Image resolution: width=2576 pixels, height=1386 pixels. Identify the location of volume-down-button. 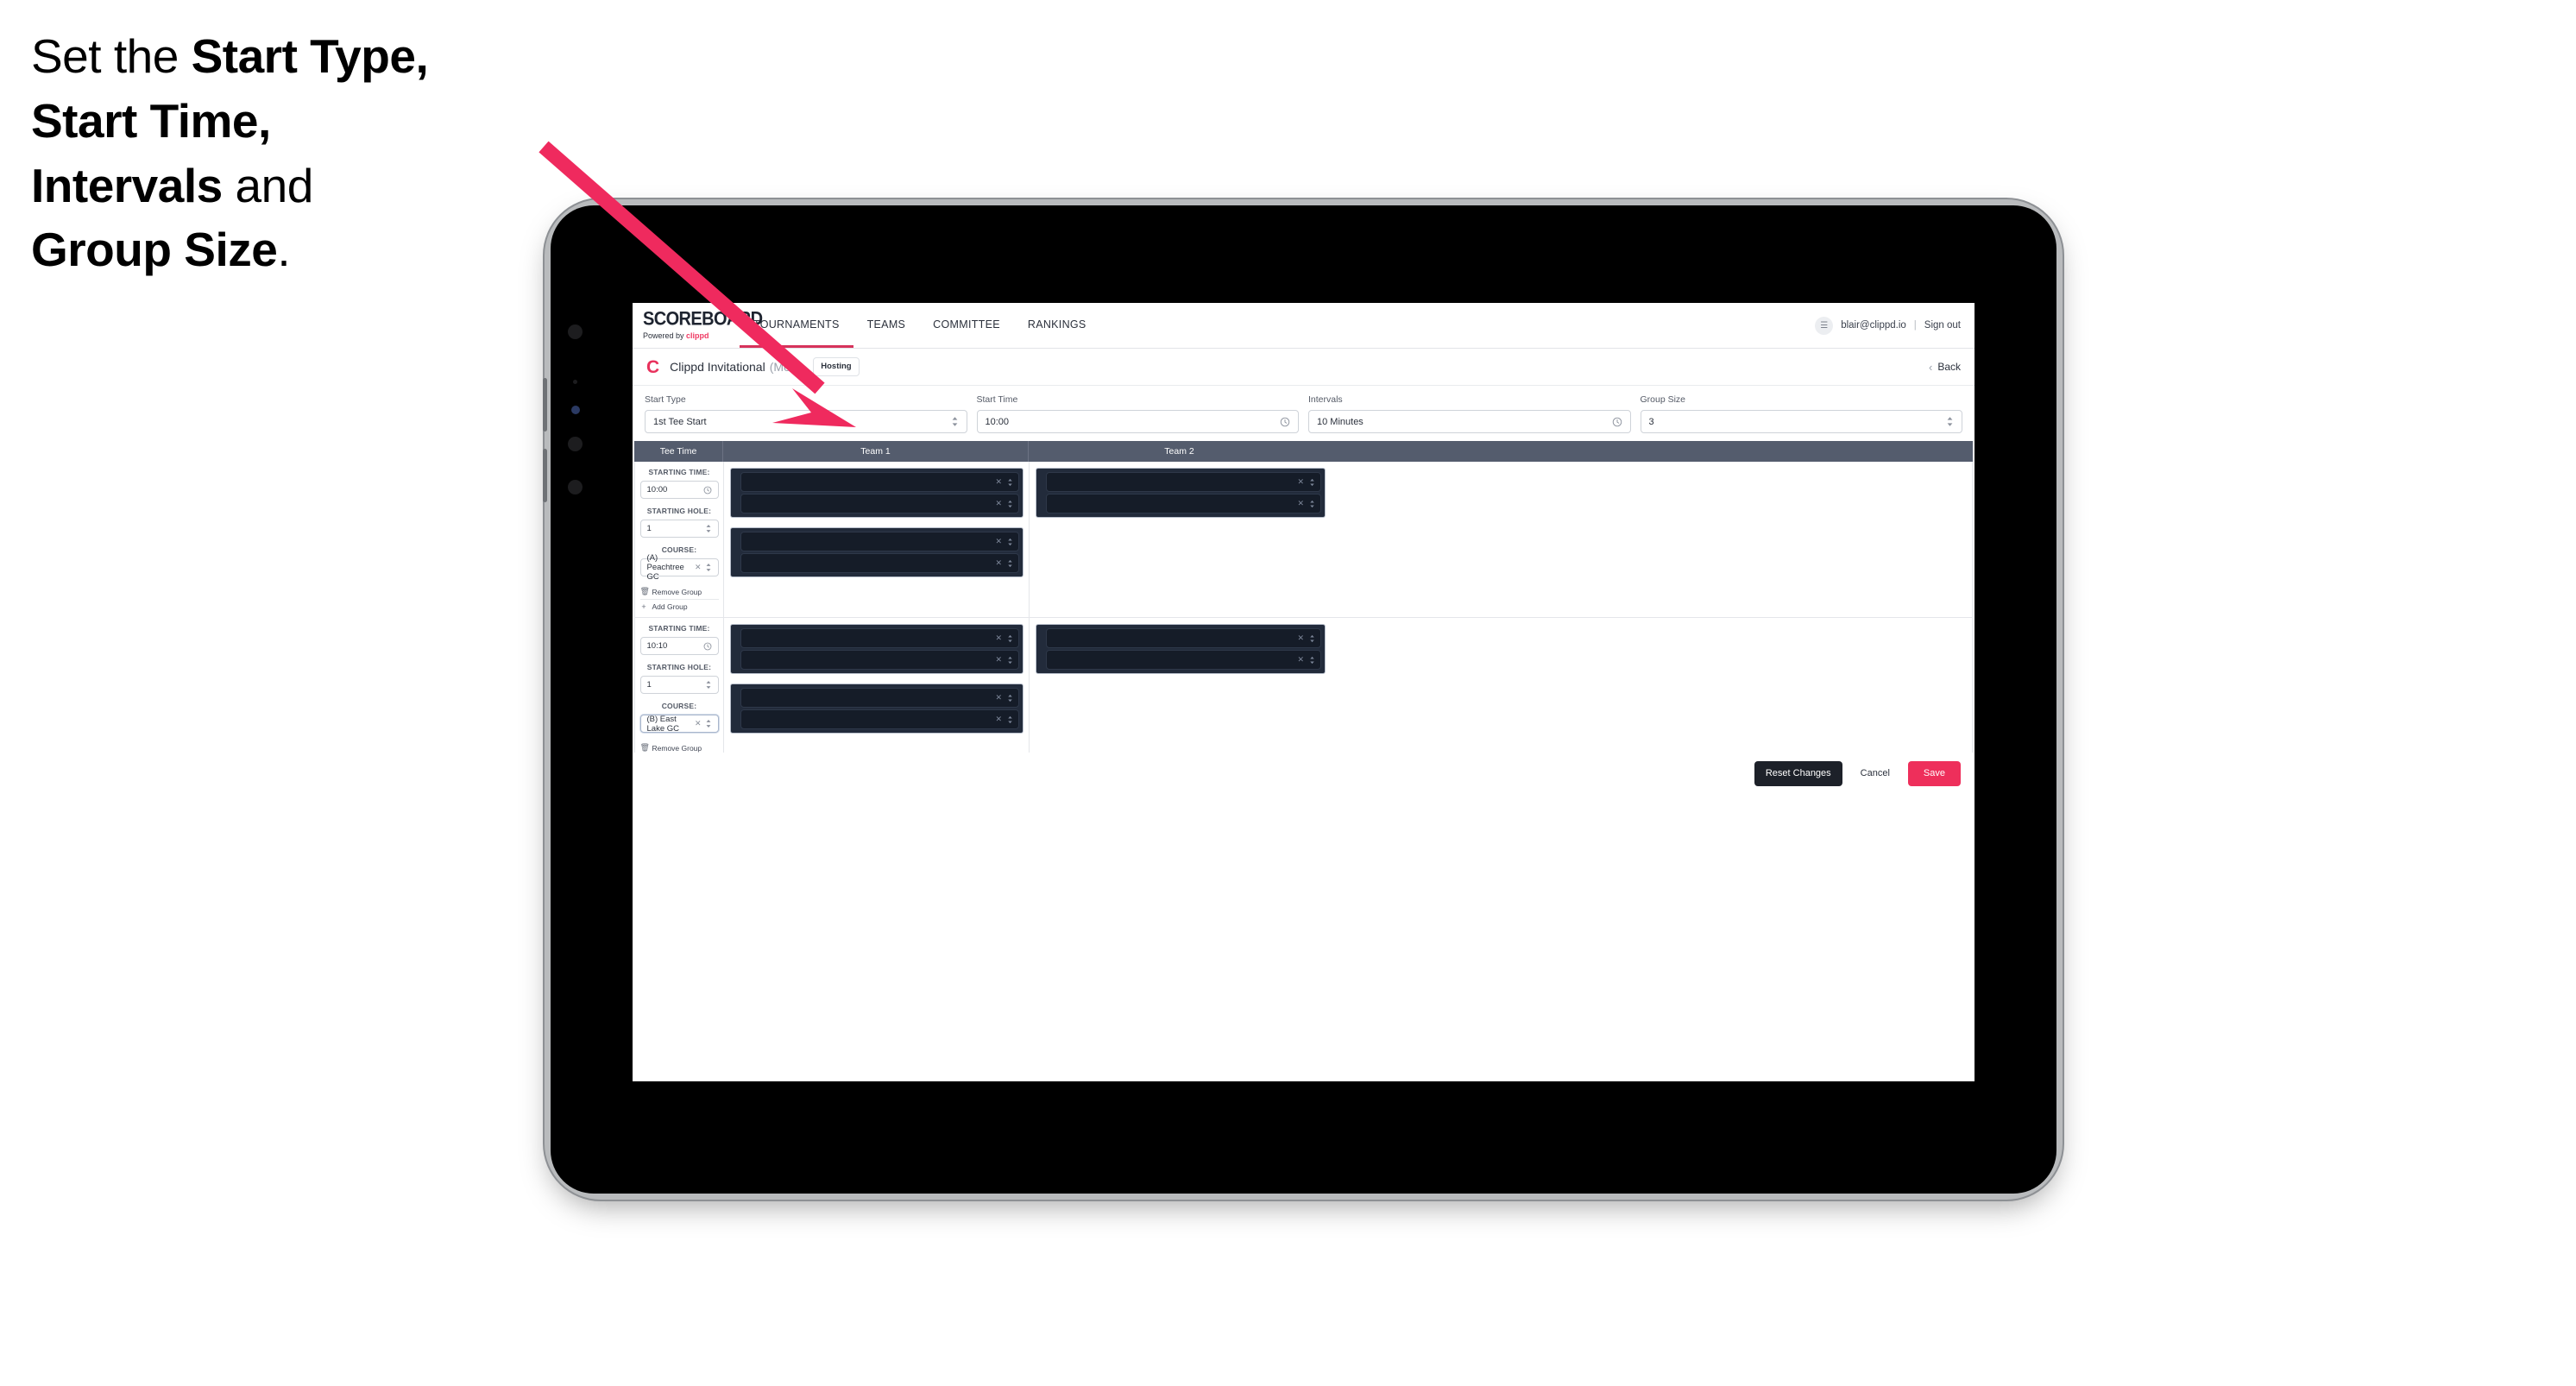
(545, 475).